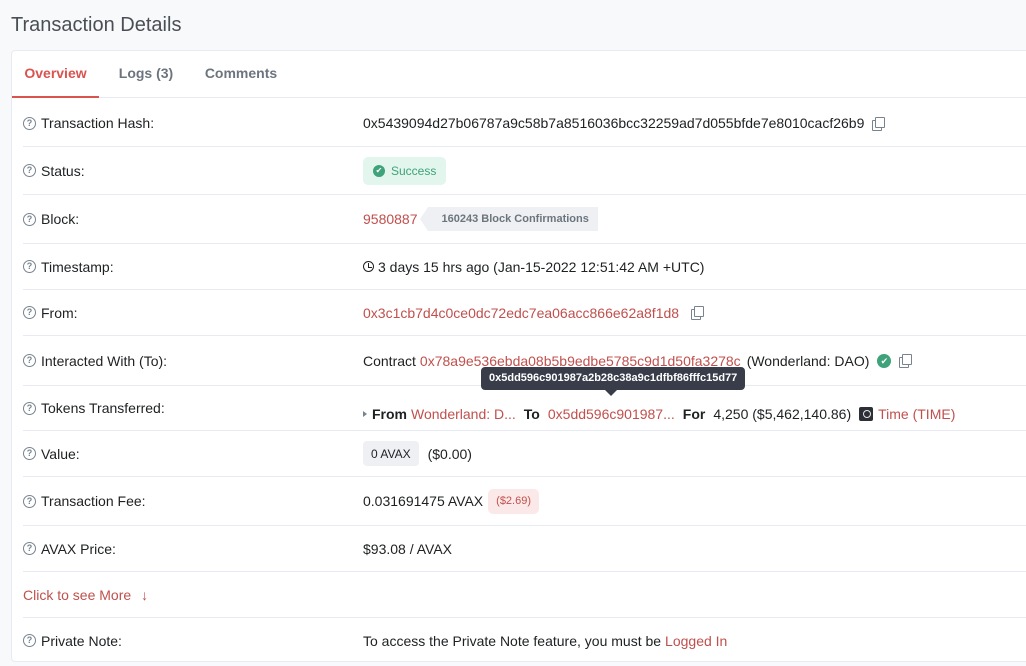 The image size is (1026, 666). Describe the element at coordinates (368, 266) in the screenshot. I see `clock-icon` at that location.